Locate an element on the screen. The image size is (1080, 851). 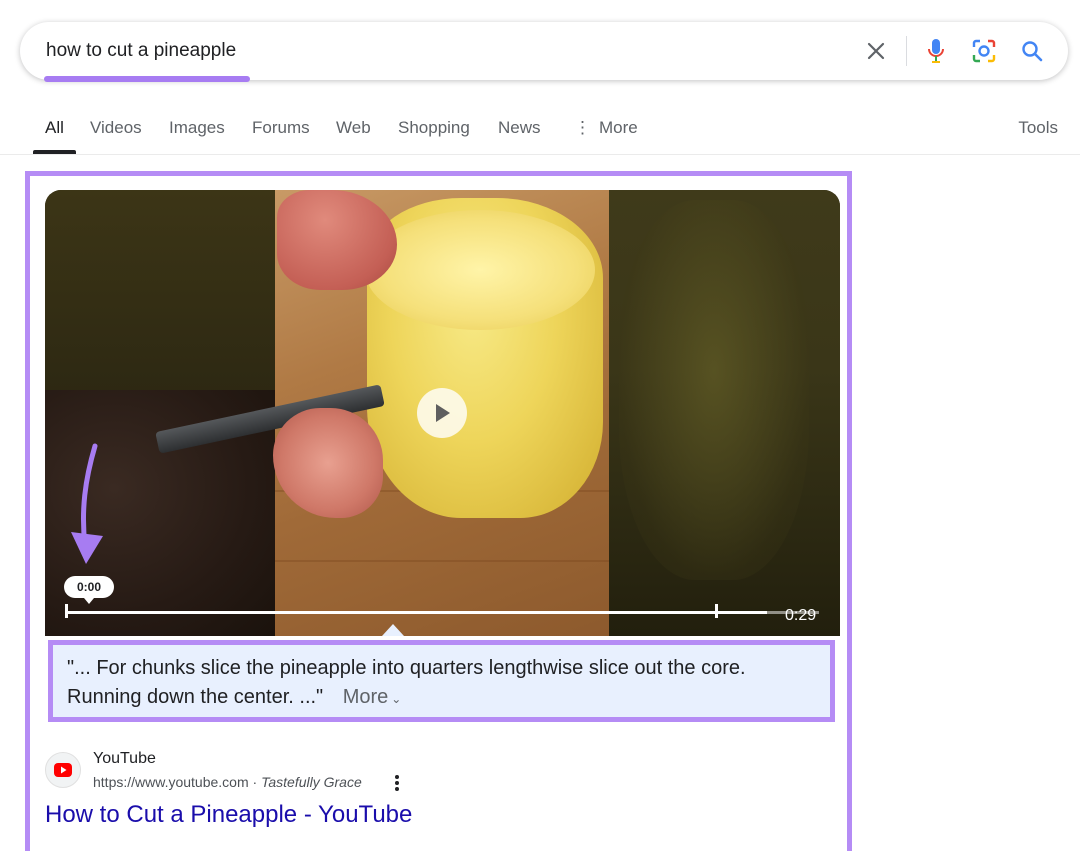
result-url-text: https://www.youtube.com is located at coordinates (171, 782).